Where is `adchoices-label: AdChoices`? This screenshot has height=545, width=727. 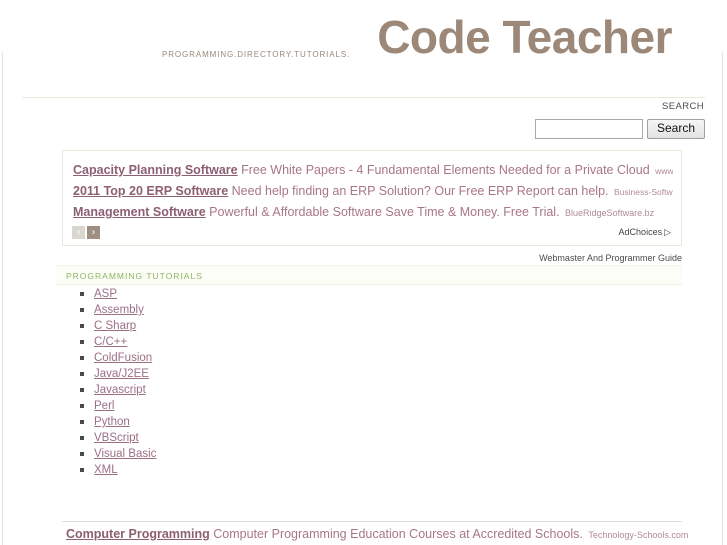 adchoices-label: AdChoices is located at coordinates (640, 232).